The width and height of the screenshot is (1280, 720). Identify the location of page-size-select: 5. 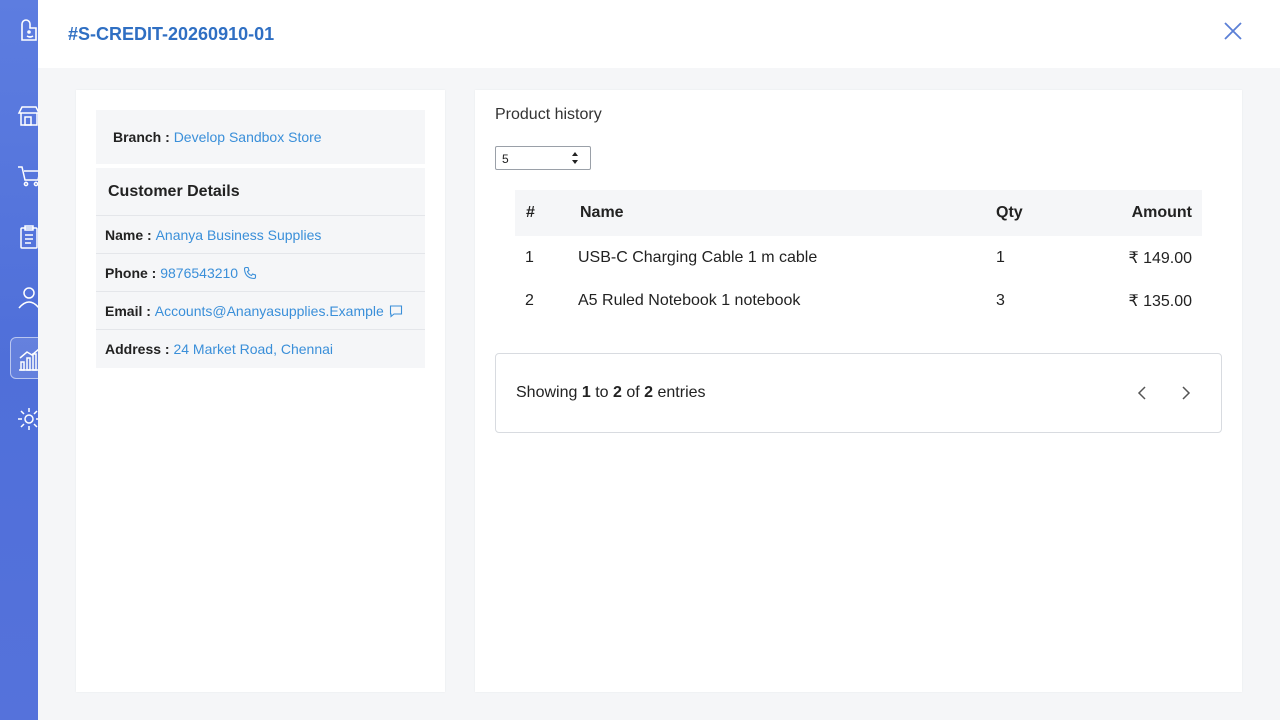
(543, 158).